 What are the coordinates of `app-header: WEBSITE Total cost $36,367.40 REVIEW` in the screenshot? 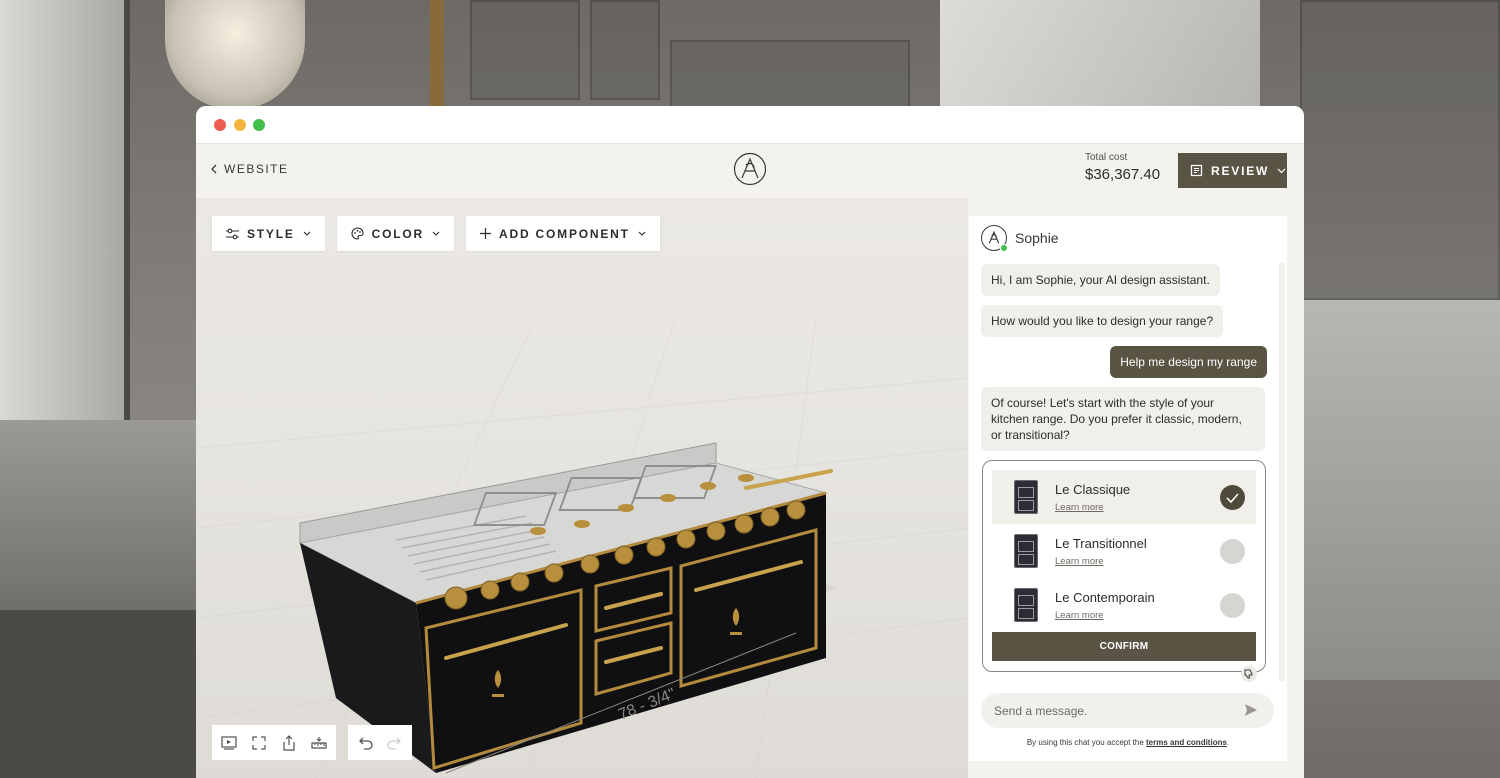 It's located at (750, 171).